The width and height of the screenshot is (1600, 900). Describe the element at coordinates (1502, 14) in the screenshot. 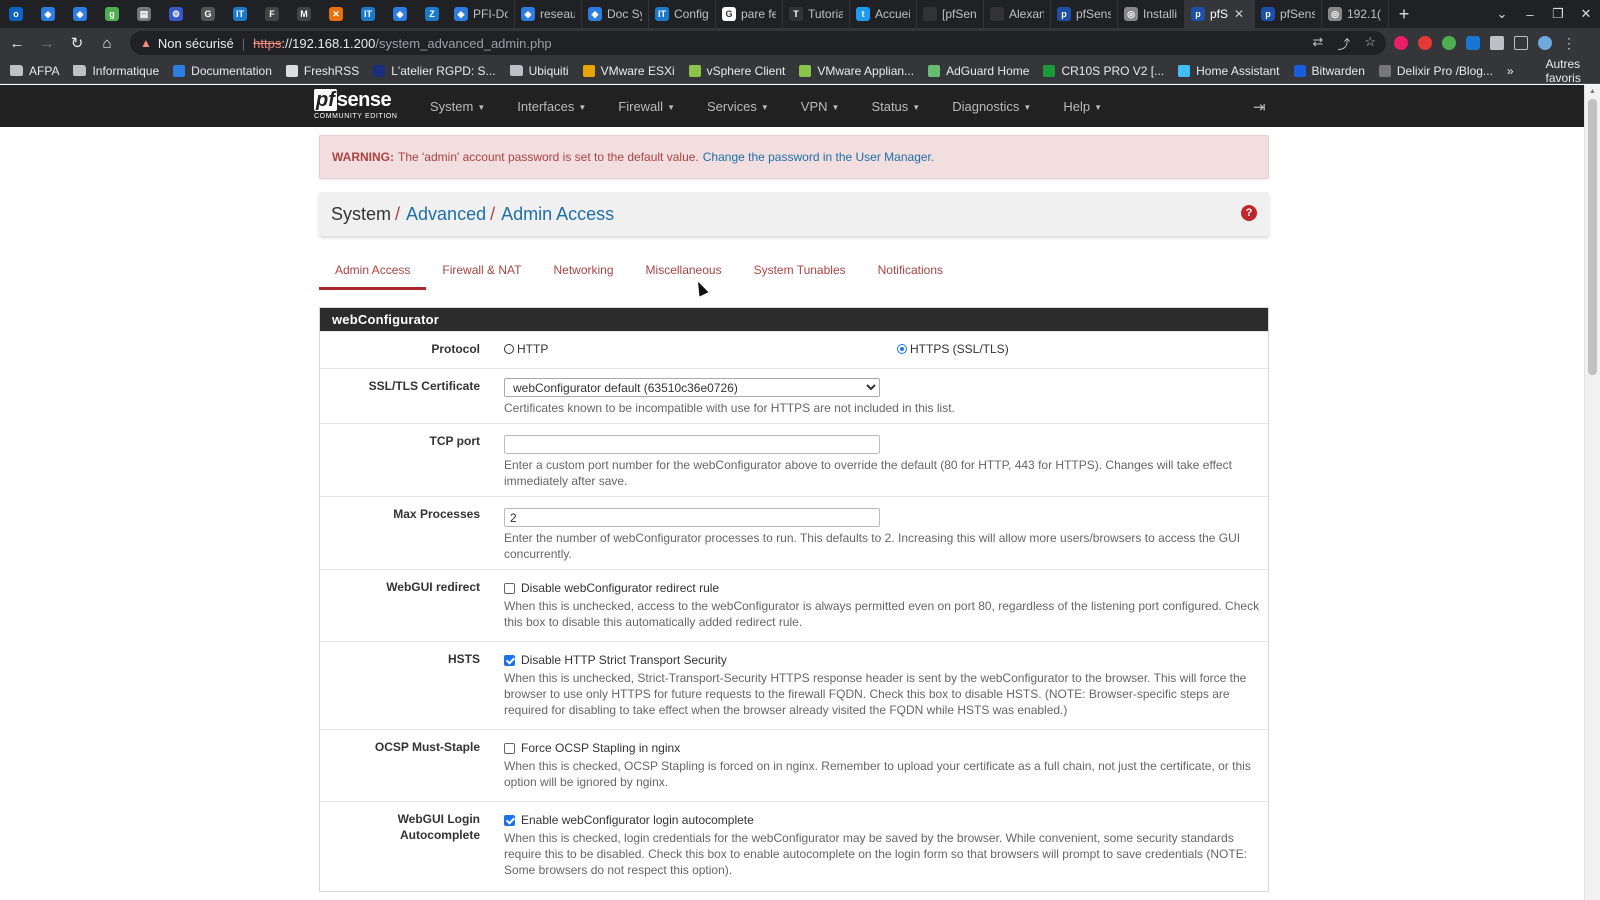

I see `tab-search-icon: ⌄` at that location.